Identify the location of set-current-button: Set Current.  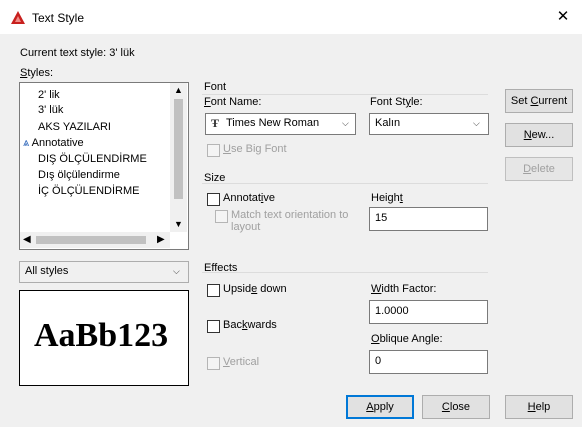
(539, 101).